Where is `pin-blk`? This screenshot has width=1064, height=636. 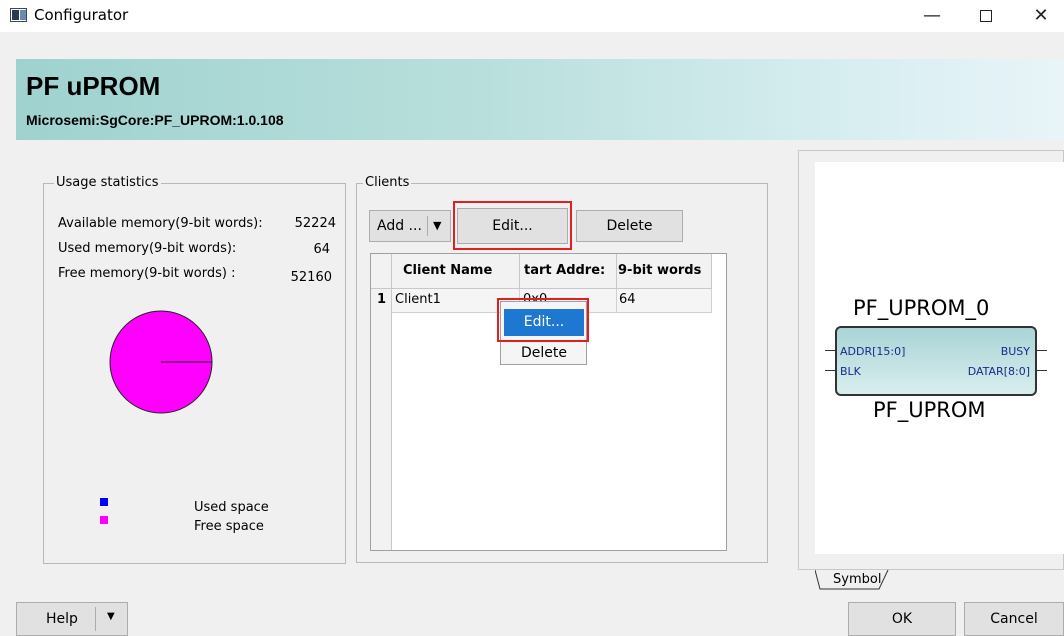
pin-blk is located at coordinates (830, 370).